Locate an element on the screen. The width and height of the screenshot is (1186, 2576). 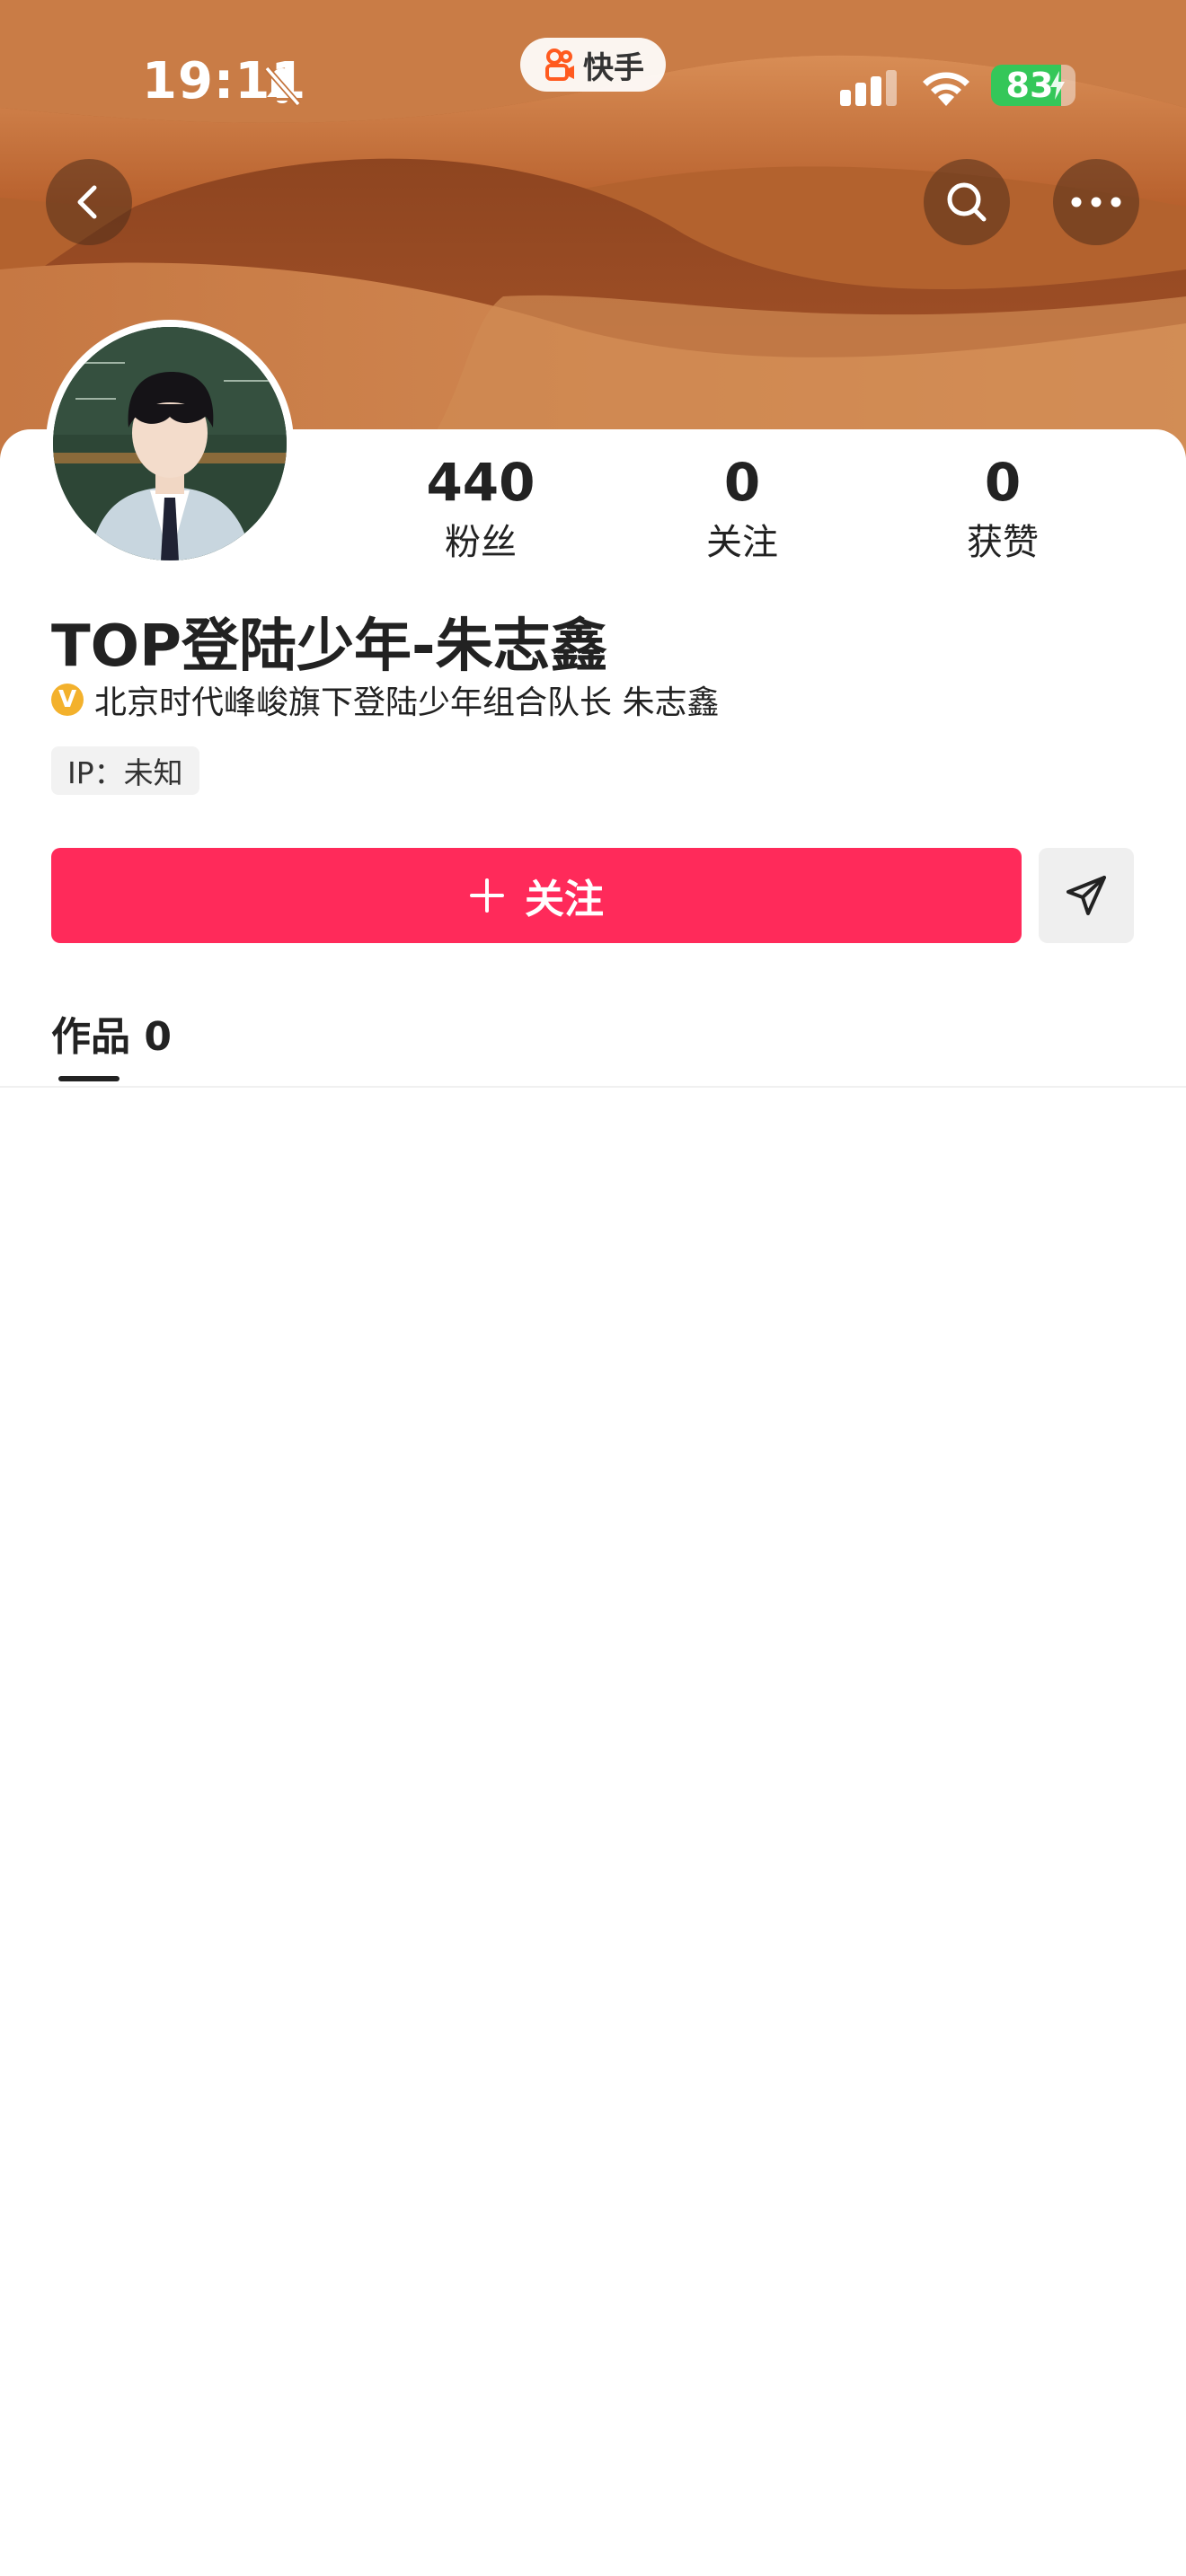
battery-level: 83 is located at coordinates (1029, 85).